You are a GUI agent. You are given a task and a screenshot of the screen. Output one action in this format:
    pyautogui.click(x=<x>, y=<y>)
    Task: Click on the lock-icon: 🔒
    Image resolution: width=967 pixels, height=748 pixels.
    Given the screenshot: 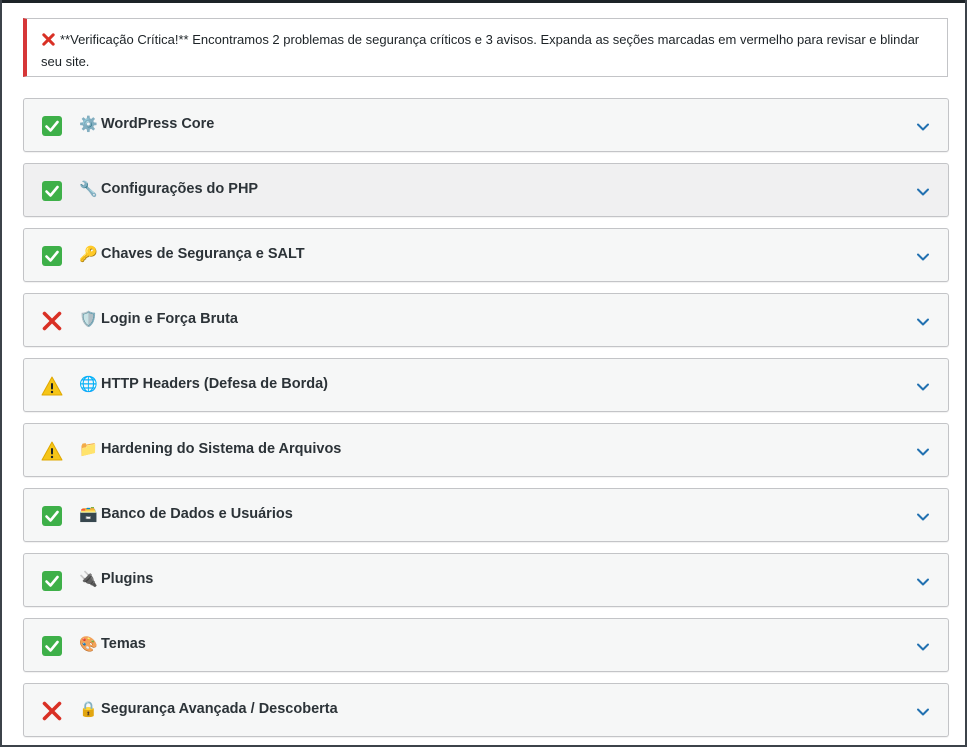 What is the action you would take?
    pyautogui.click(x=88, y=709)
    